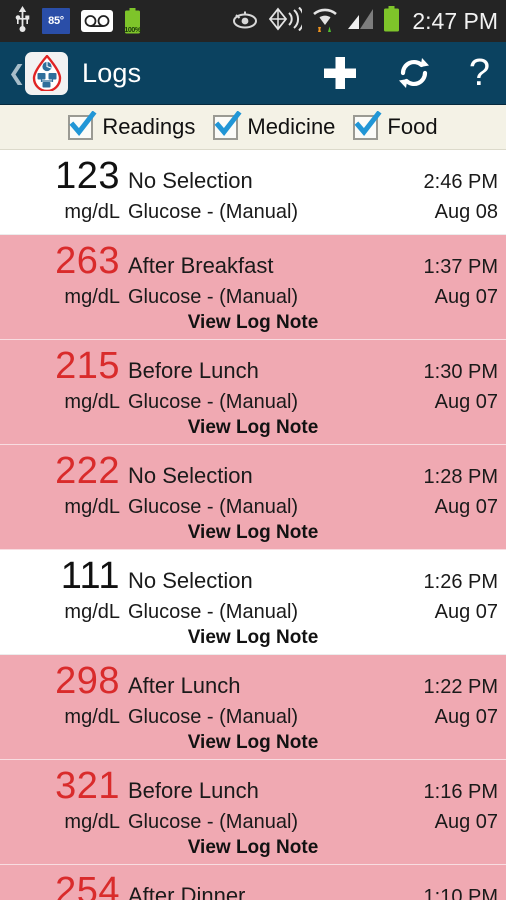  I want to click on filter-food: Food, so click(395, 125).